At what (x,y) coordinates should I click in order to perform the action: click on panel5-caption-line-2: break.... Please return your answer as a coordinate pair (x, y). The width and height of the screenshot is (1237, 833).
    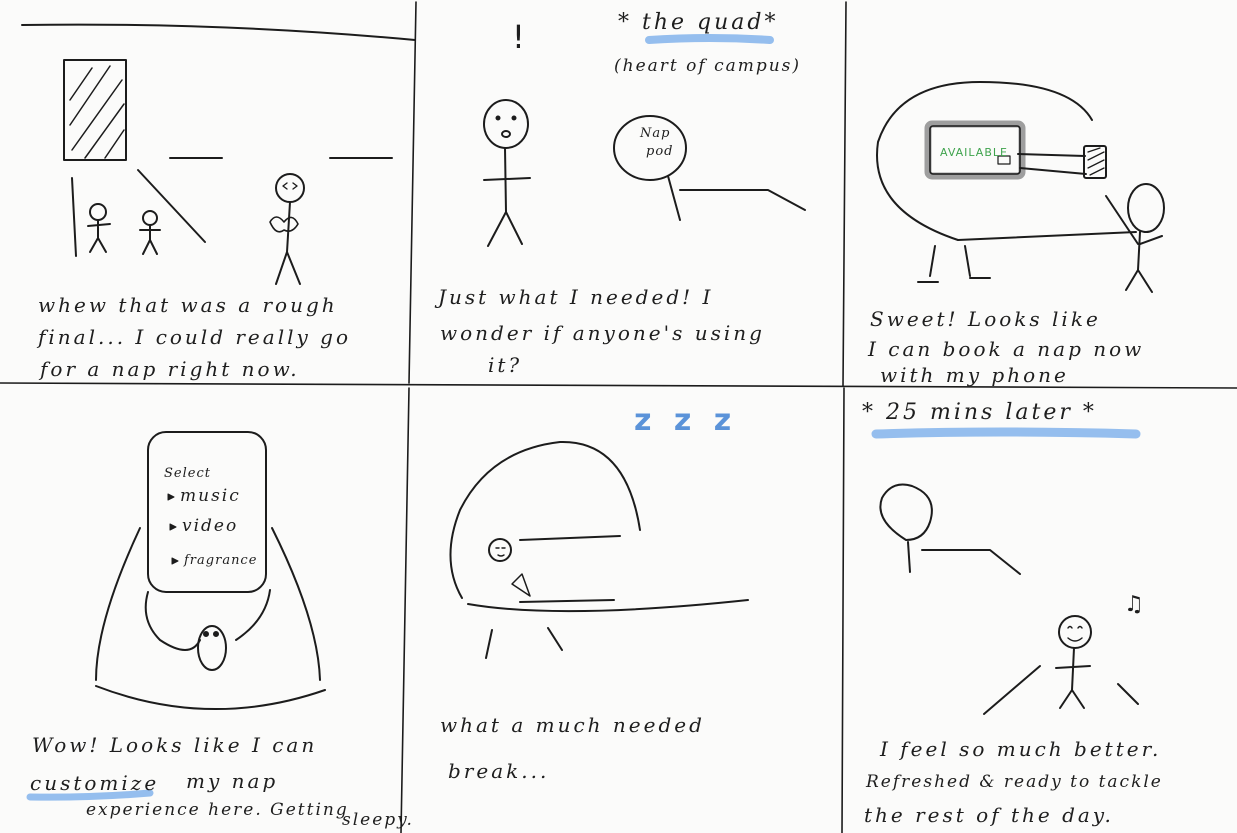
    Looking at the image, I should click on (499, 771).